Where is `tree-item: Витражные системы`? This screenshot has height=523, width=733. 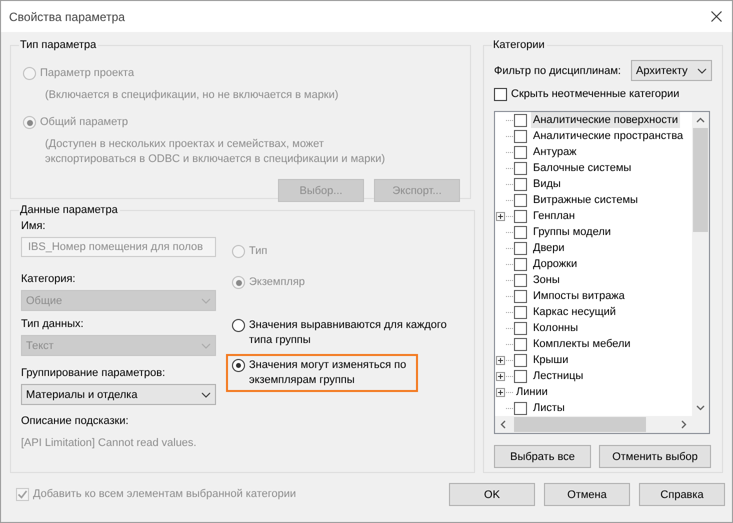 tree-item: Витражные системы is located at coordinates (585, 200).